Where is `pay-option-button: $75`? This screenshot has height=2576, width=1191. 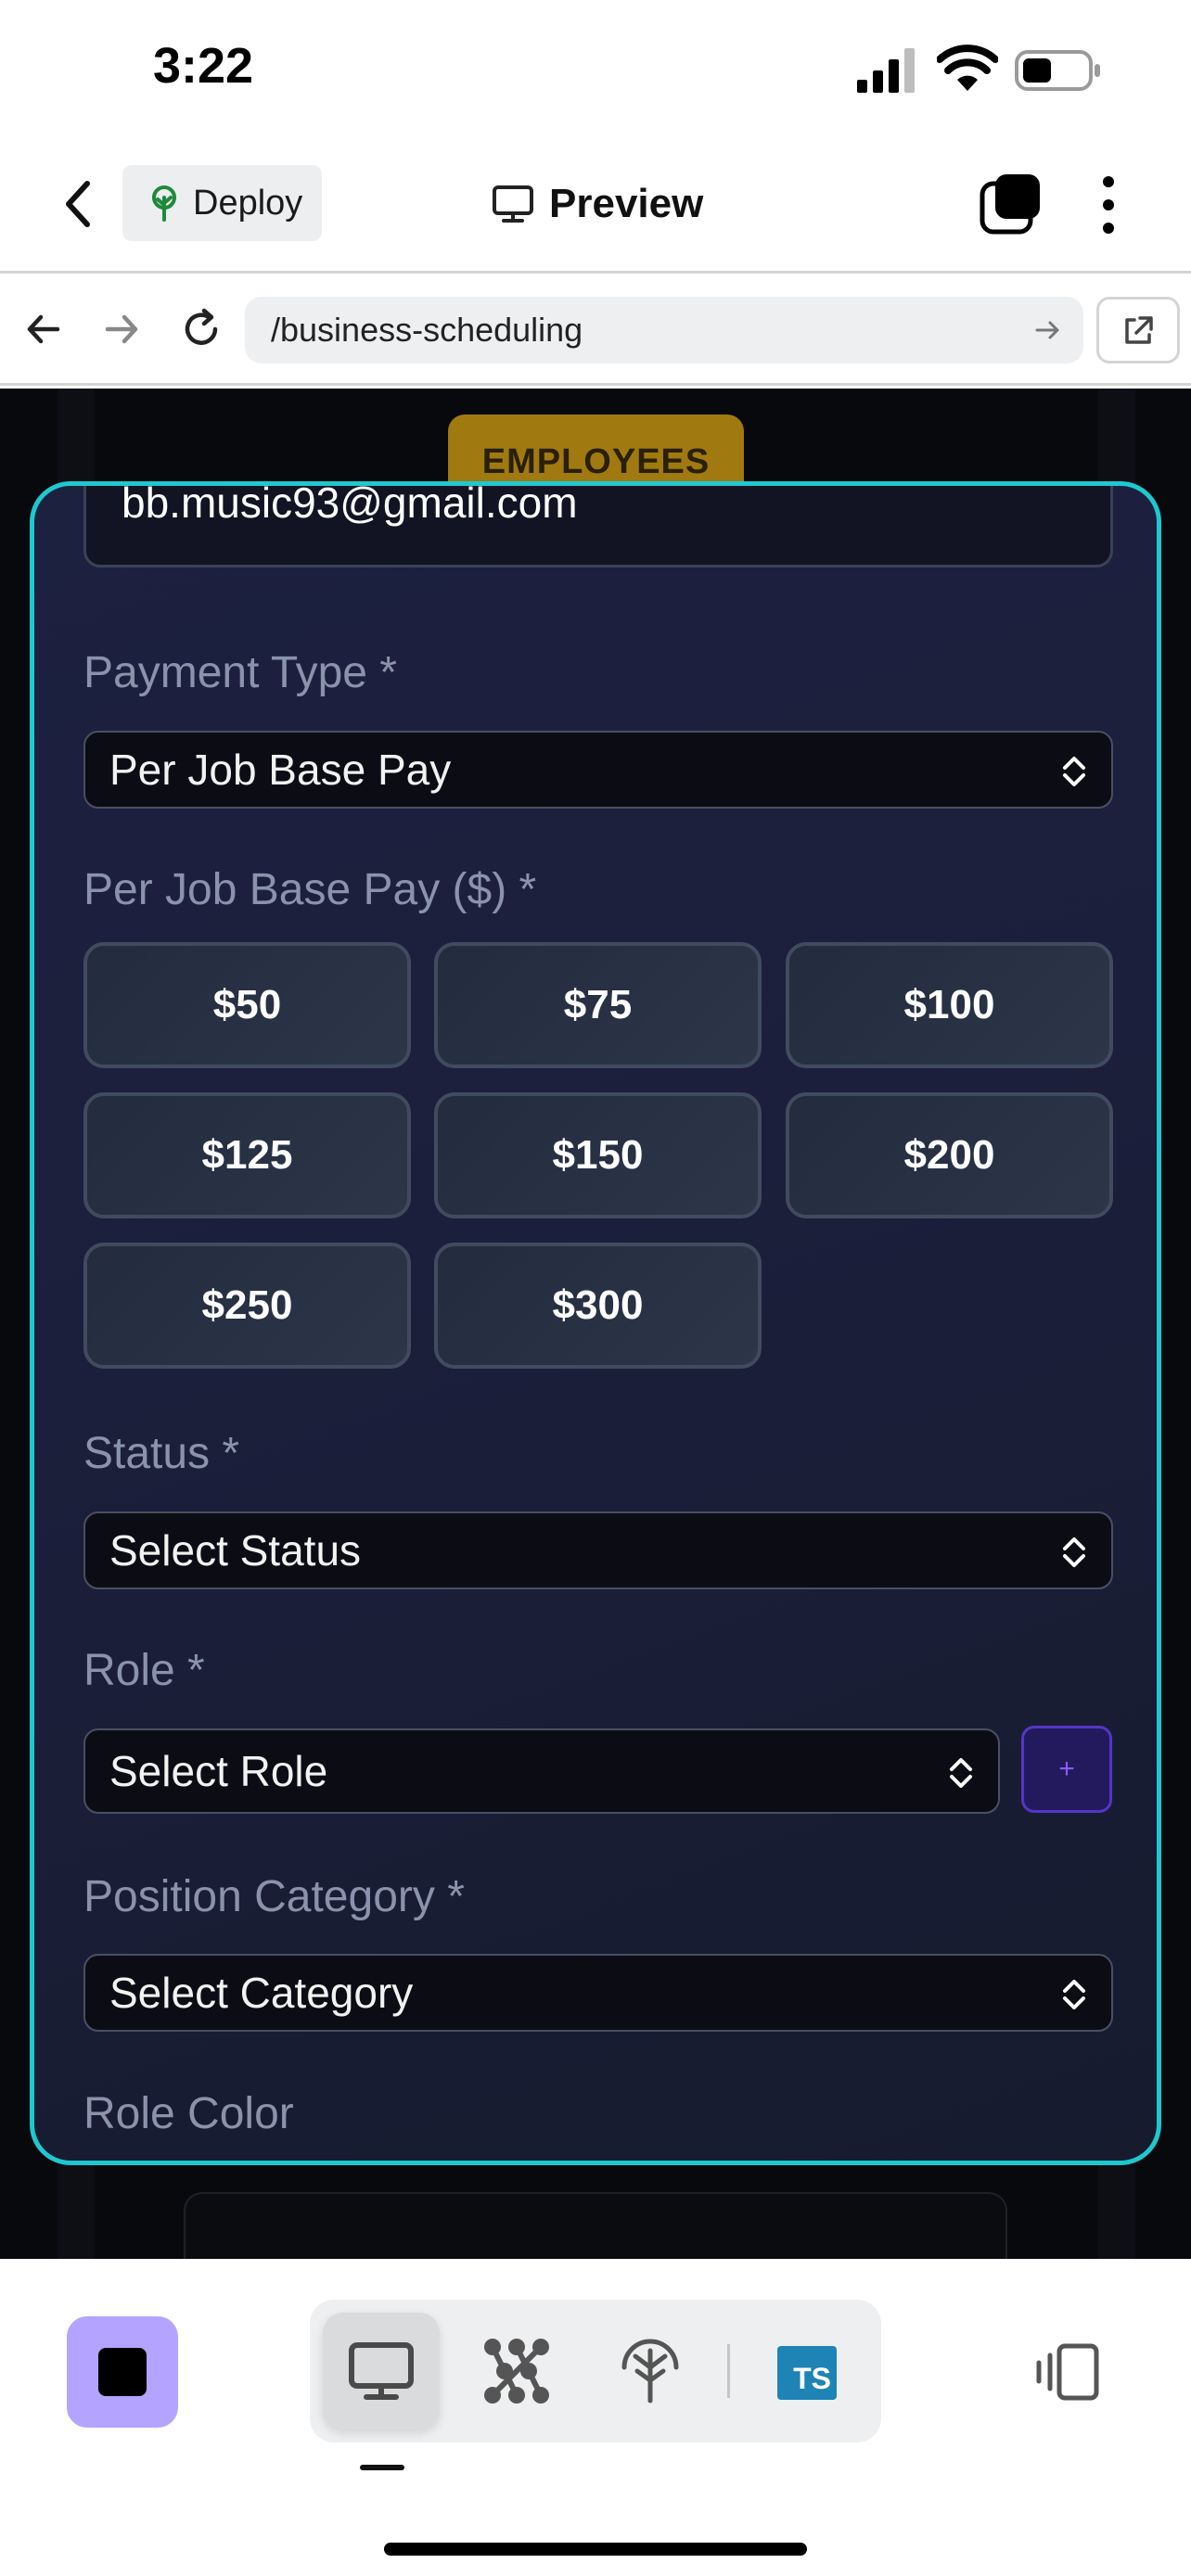
pay-option-button: $75 is located at coordinates (598, 1005).